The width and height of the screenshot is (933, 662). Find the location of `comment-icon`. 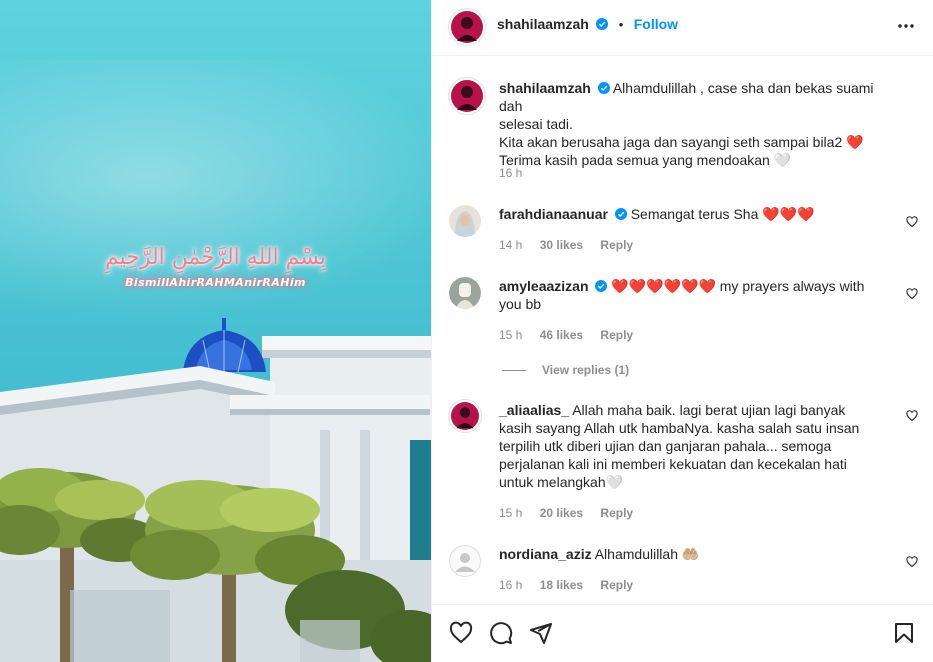

comment-icon is located at coordinates (501, 633).